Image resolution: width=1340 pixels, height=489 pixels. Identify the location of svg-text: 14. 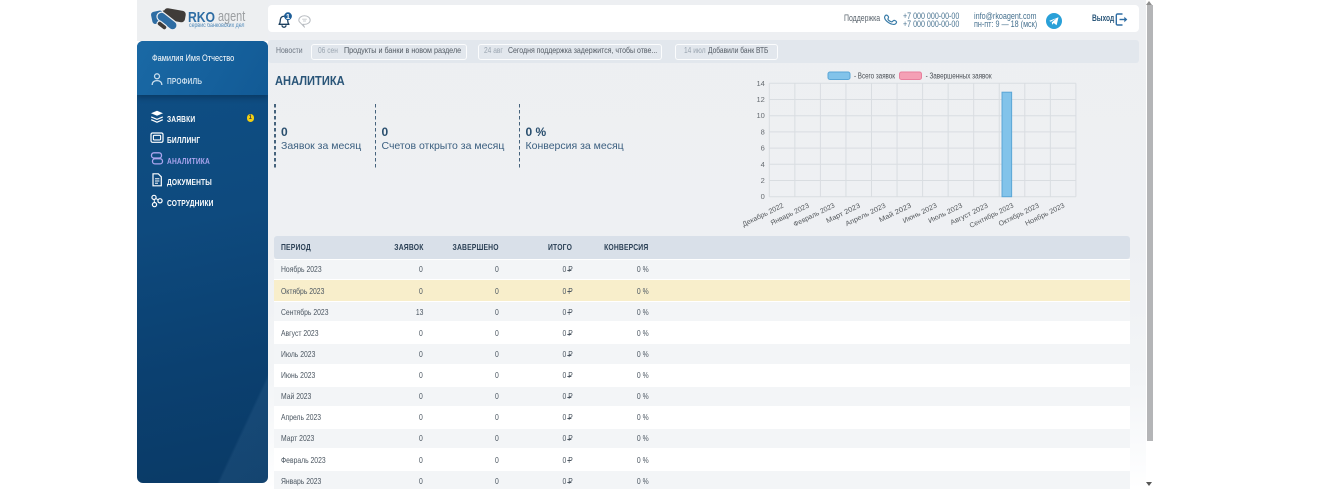
(760, 83).